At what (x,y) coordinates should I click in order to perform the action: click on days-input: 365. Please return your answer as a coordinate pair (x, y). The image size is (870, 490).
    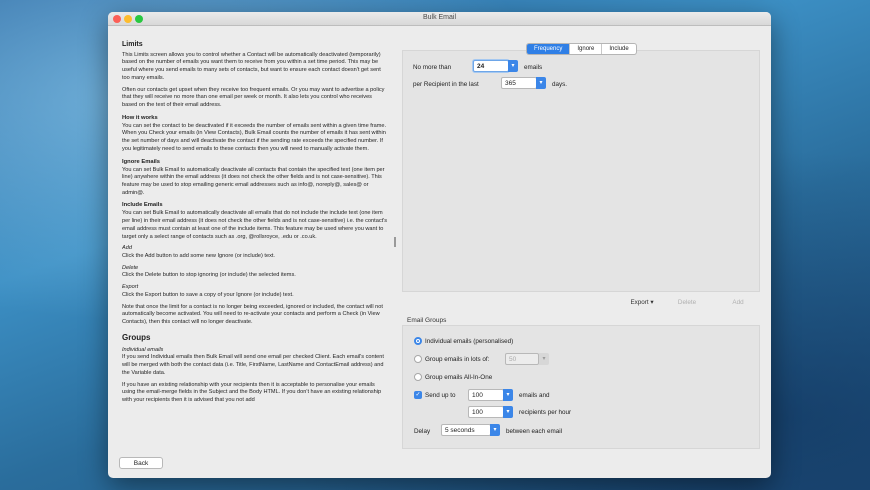
    Looking at the image, I should click on (519, 83).